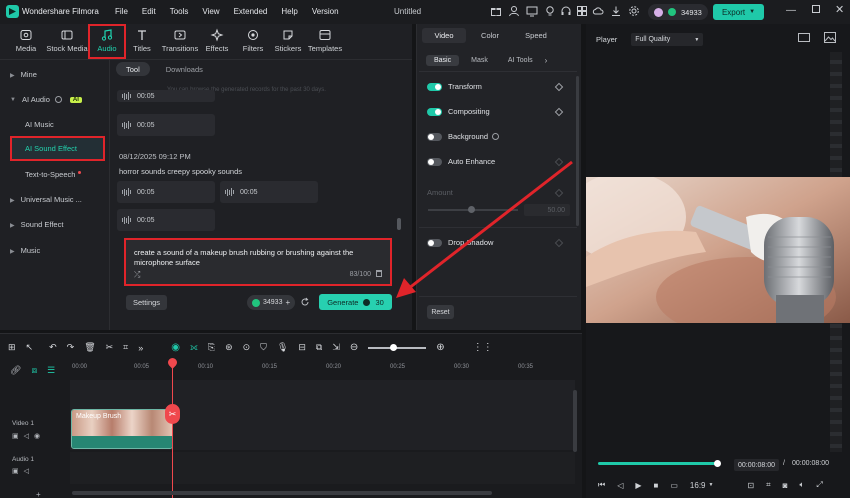 This screenshot has width=850, height=498. I want to click on tab-media: Media, so click(26, 40).